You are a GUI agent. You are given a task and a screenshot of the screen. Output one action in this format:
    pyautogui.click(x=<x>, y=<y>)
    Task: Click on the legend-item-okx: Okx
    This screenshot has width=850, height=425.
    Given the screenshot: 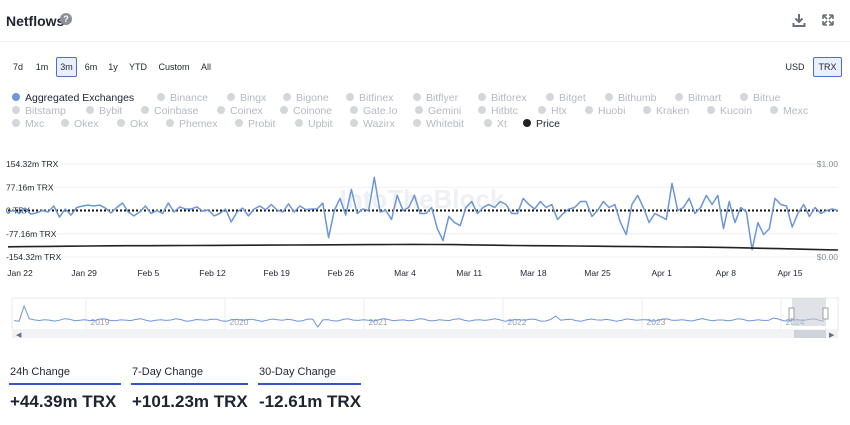 What is the action you would take?
    pyautogui.click(x=133, y=124)
    